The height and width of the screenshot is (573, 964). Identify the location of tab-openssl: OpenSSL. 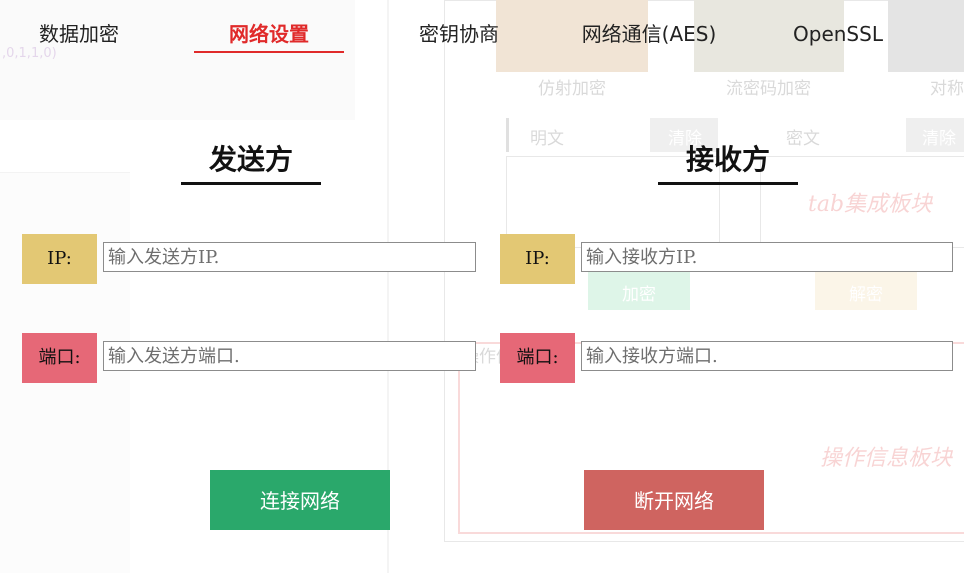
(838, 34).